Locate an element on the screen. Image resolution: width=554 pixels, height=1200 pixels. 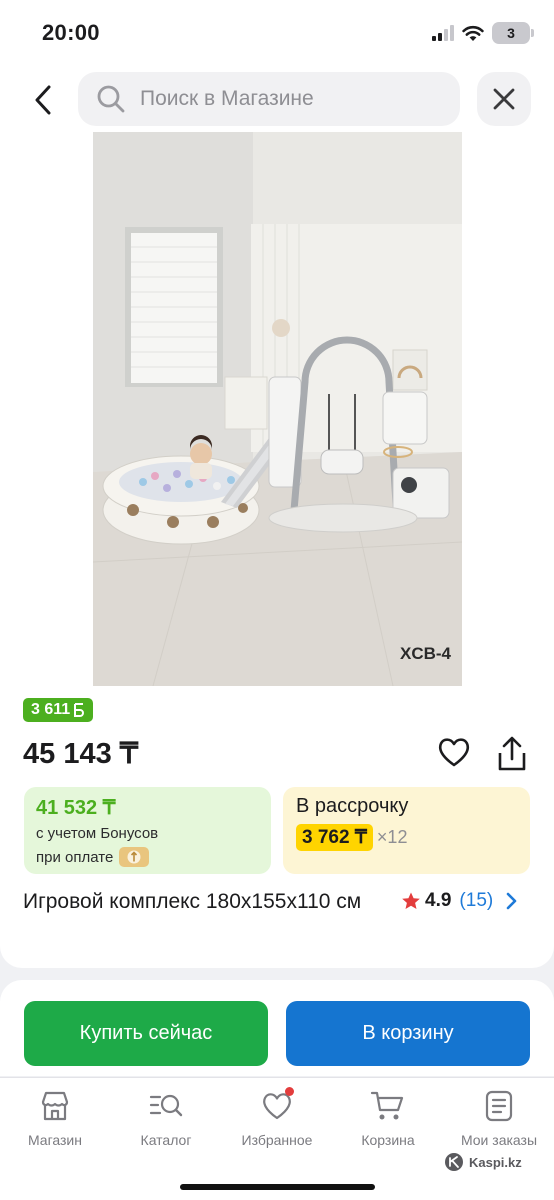
installment-title: В рассрочку is located at coordinates (352, 806).